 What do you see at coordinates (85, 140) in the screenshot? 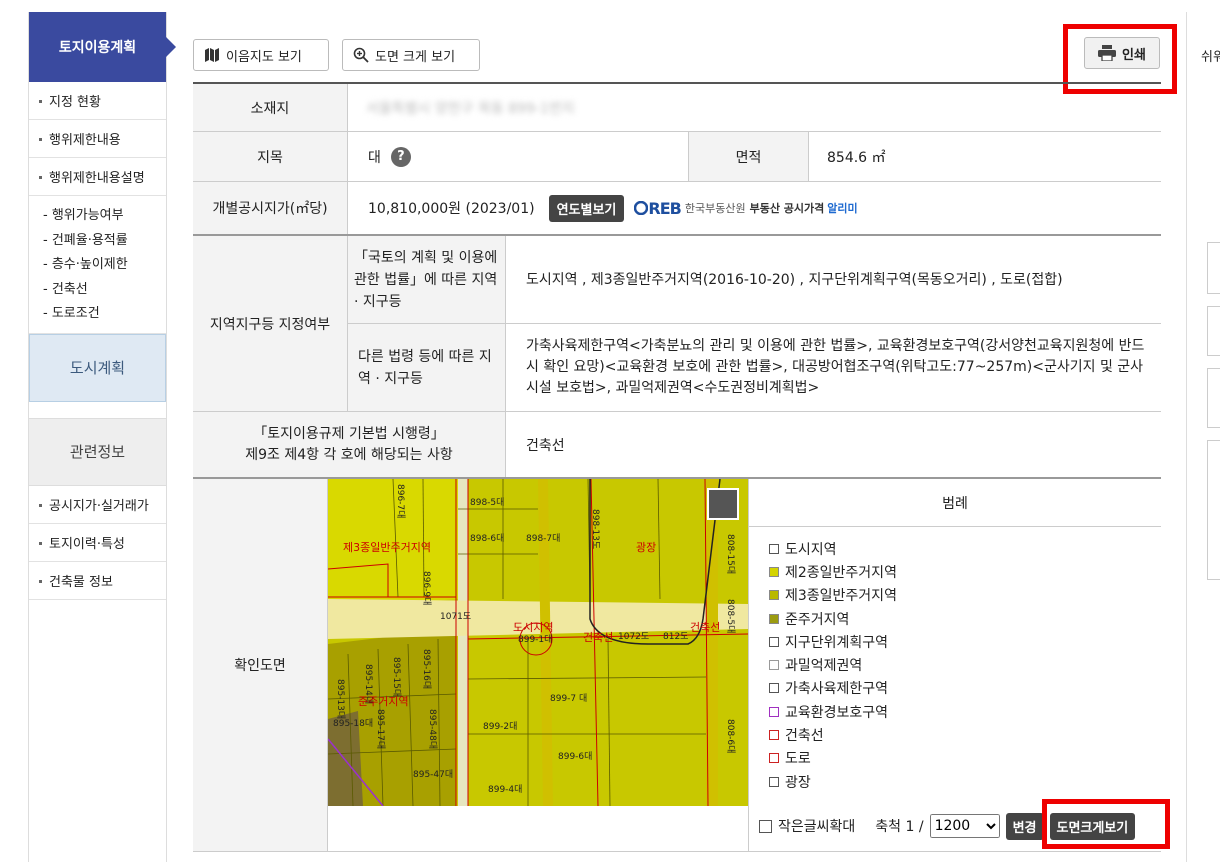
I see `sidebar-item-label: 행위제한내용` at bounding box center [85, 140].